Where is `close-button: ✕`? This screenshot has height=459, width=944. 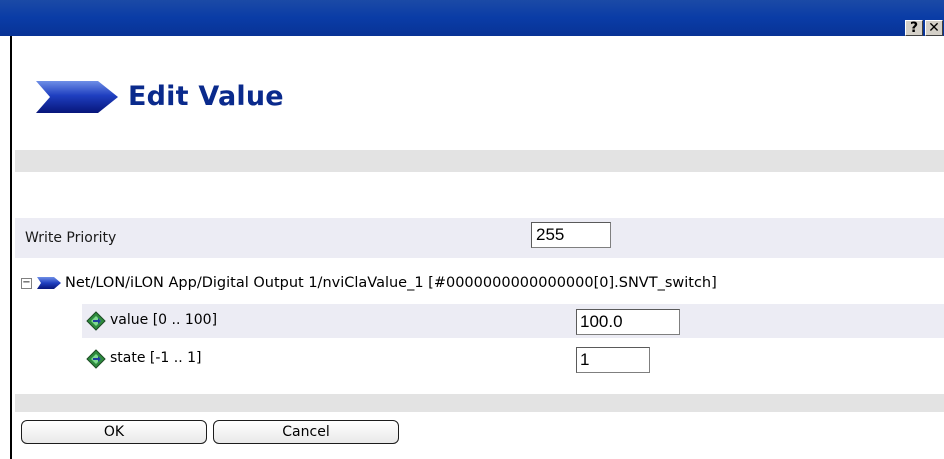 close-button: ✕ is located at coordinates (934, 28).